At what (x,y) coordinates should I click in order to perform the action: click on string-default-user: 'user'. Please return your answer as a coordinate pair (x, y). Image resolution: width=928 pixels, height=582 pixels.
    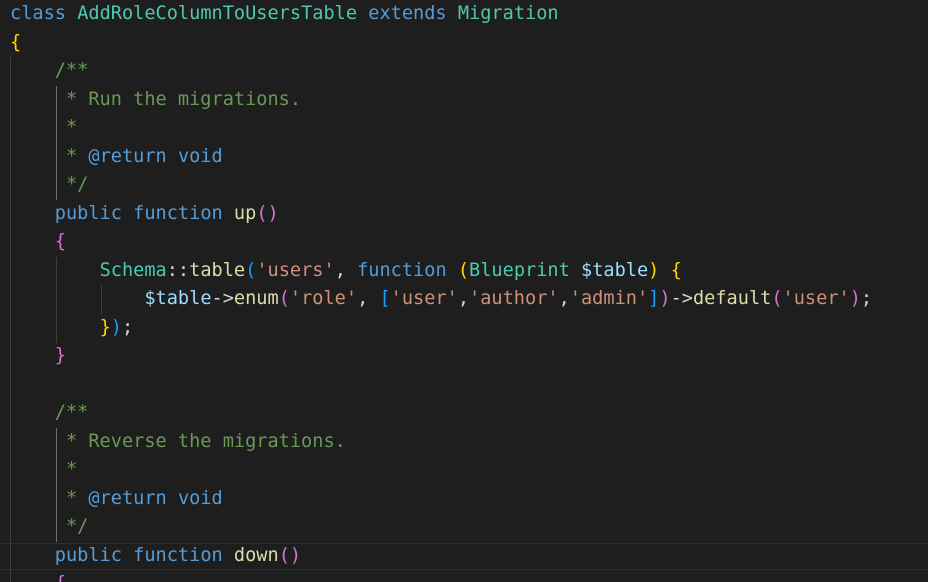
    Looking at the image, I should click on (816, 298).